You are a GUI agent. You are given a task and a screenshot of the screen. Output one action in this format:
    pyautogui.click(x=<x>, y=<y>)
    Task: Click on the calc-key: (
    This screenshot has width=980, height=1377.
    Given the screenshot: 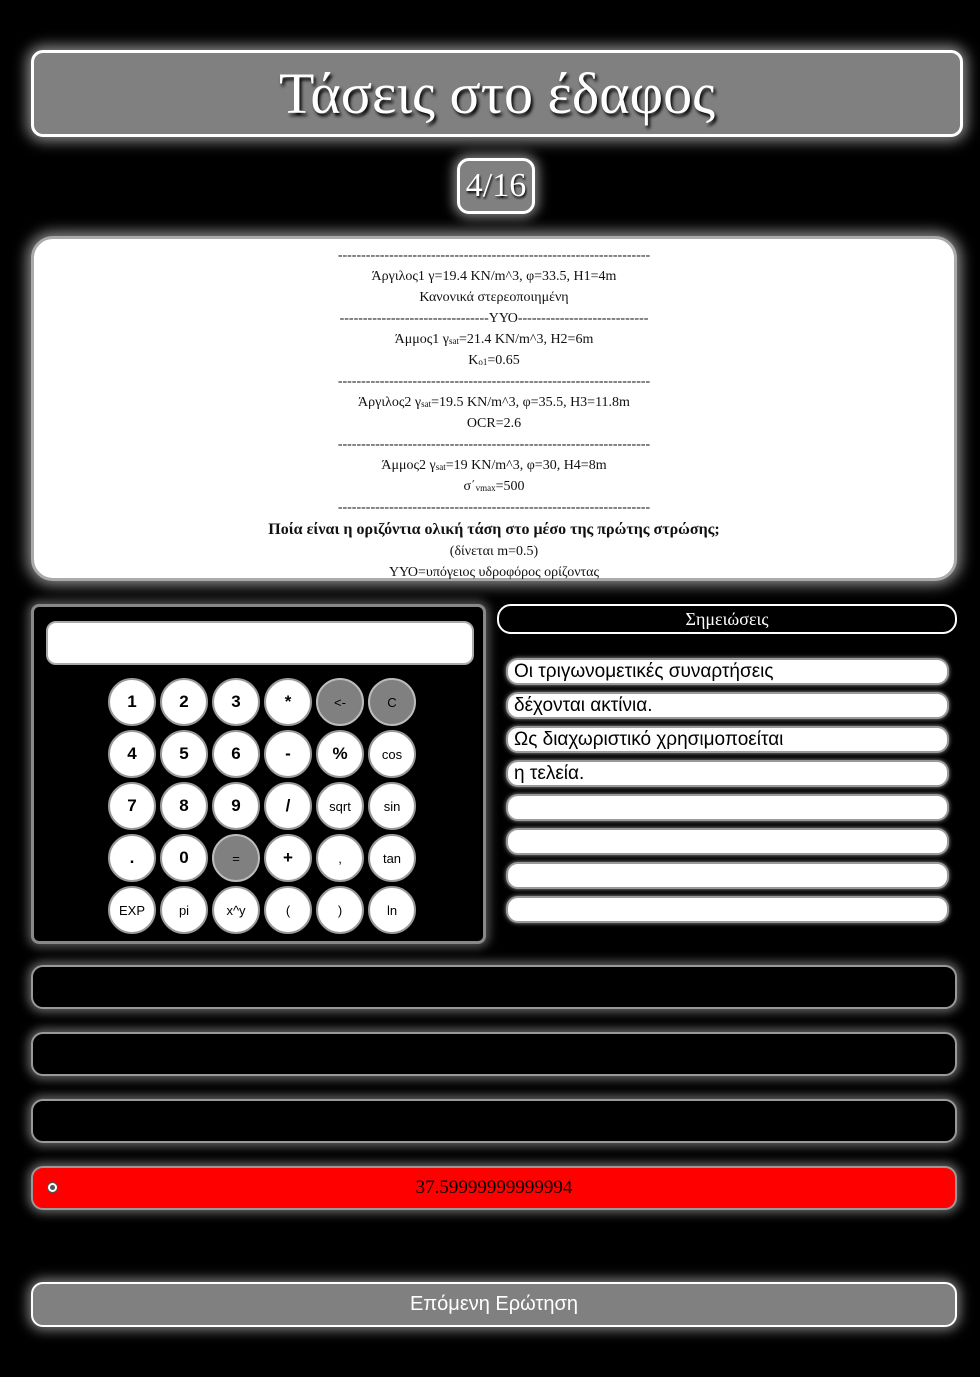 What is the action you would take?
    pyautogui.click(x=288, y=910)
    